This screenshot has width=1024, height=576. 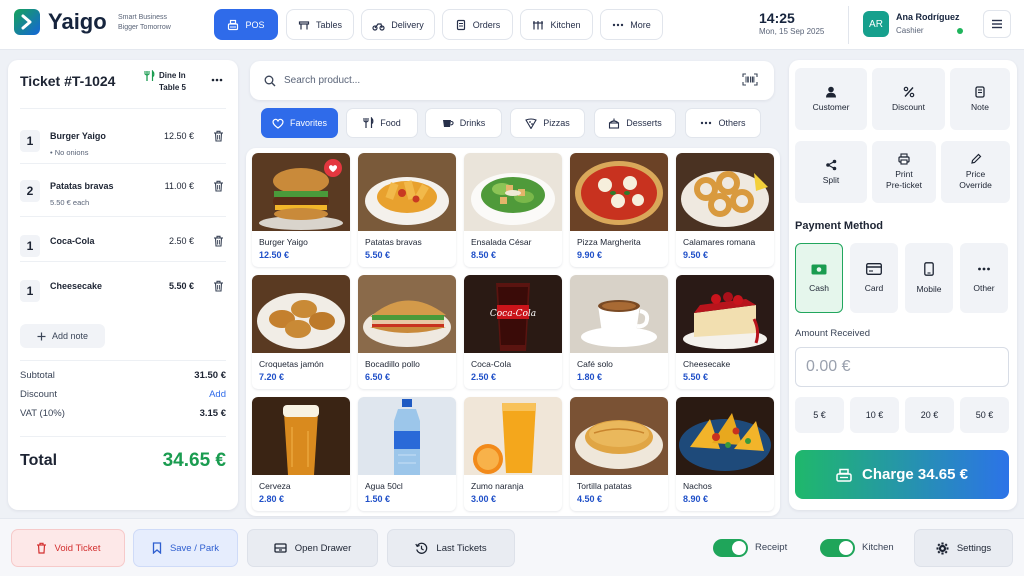 What do you see at coordinates (725, 454) in the screenshot?
I see `product-card: Nachos 8.90 €` at bounding box center [725, 454].